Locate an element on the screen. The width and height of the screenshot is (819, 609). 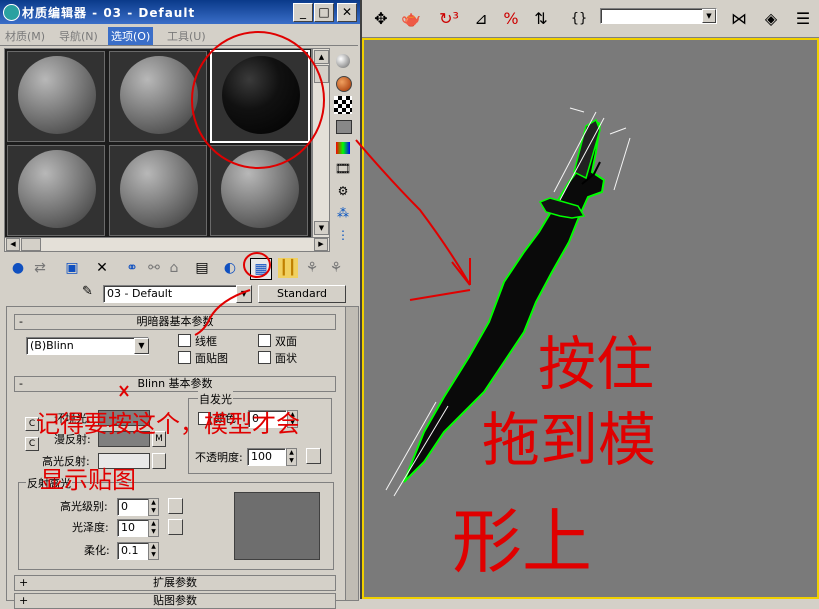
show-end-result-icon: ◐ is located at coordinates (230, 268).